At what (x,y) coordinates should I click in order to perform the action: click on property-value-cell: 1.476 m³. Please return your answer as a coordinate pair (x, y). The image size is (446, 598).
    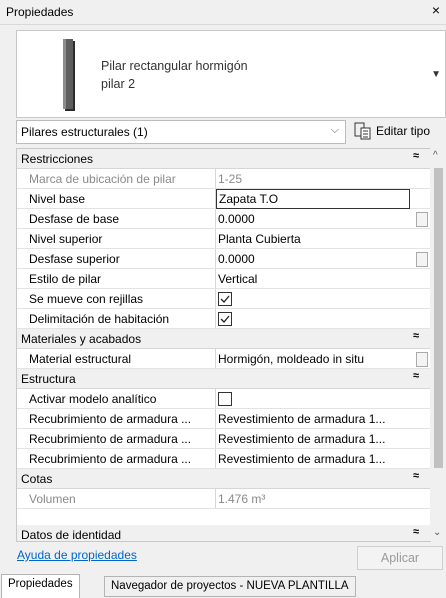
    Looking at the image, I should click on (323, 498).